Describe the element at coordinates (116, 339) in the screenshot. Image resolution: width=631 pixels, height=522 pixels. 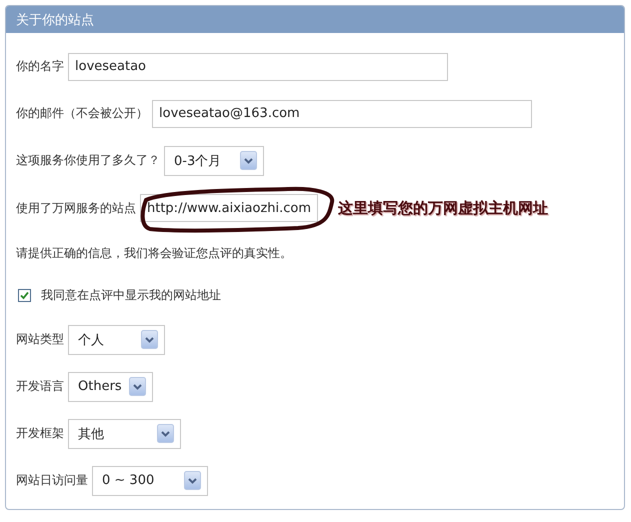
I see `dropdown: 个人` at that location.